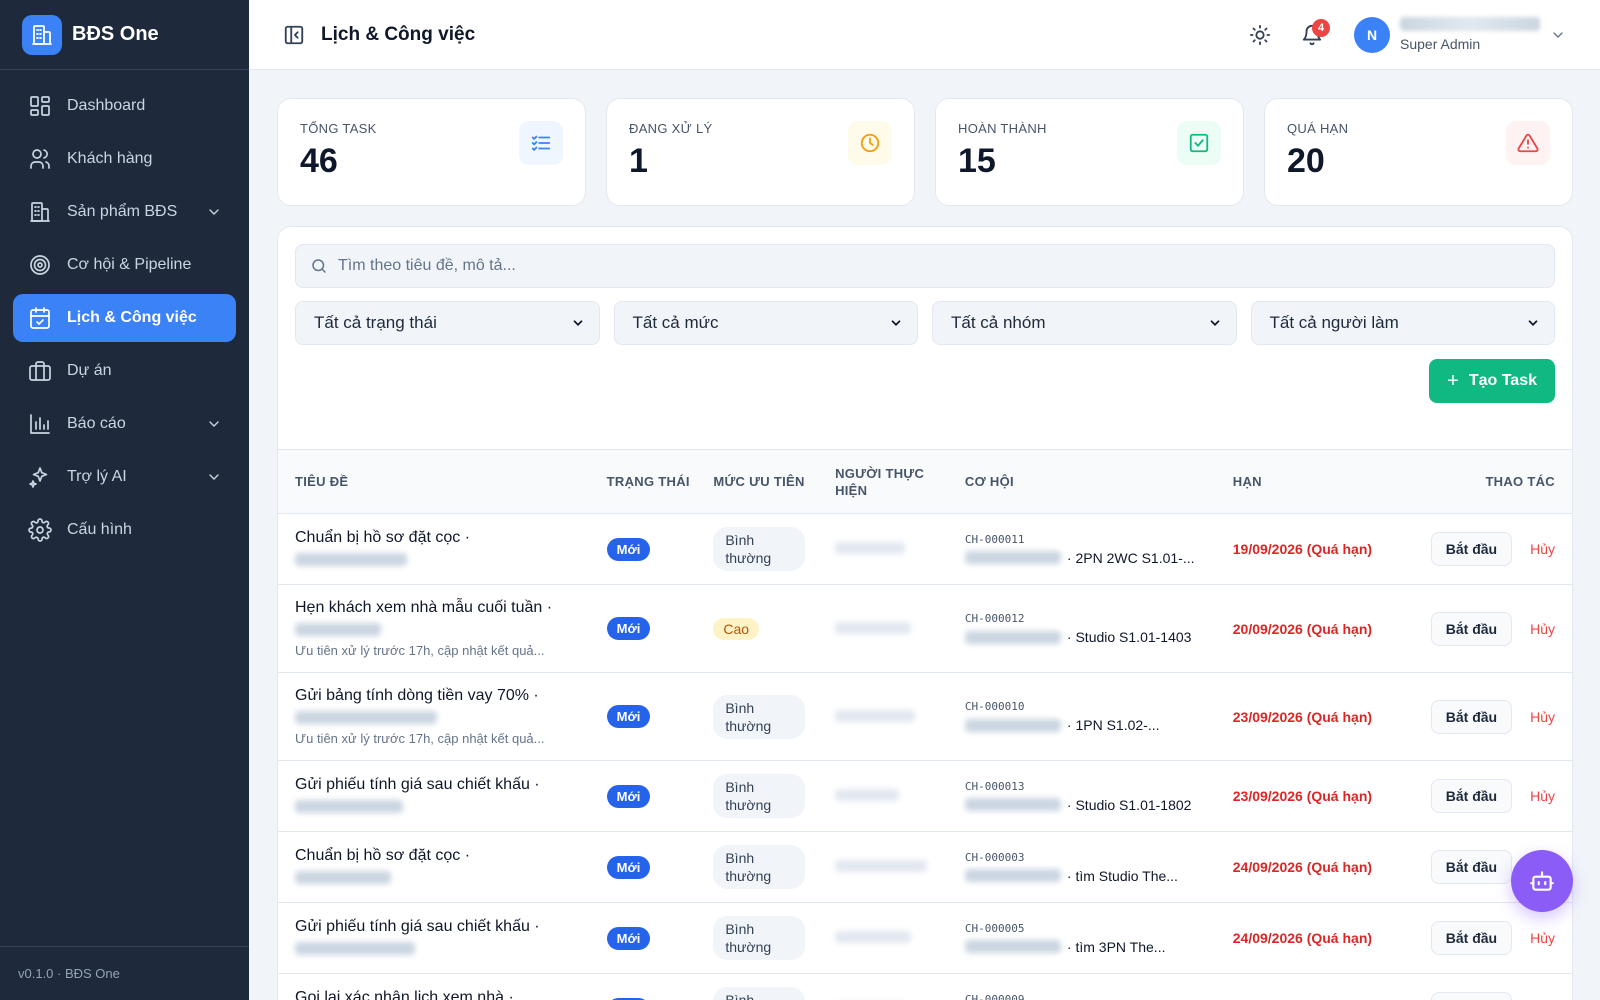  Describe the element at coordinates (1302, 481) in the screenshot. I see `col-header-due: HẠN` at that location.